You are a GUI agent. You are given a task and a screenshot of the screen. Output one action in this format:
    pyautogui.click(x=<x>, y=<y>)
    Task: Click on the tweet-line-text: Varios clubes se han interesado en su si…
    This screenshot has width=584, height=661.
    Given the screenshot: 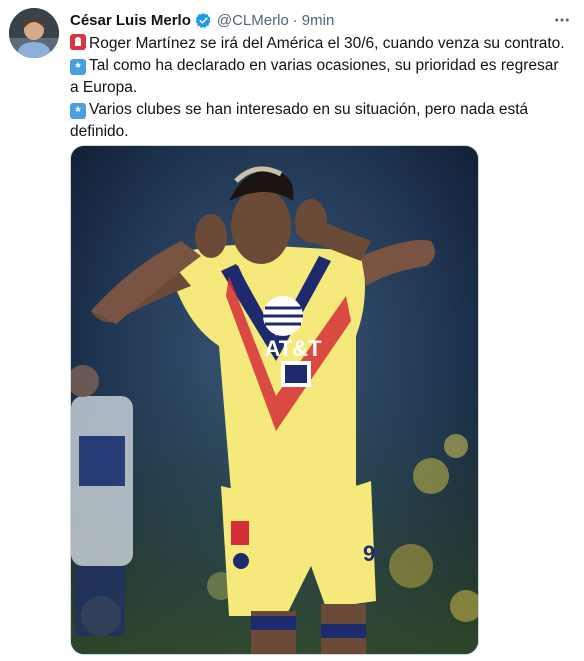 What is the action you would take?
    pyautogui.click(x=299, y=120)
    